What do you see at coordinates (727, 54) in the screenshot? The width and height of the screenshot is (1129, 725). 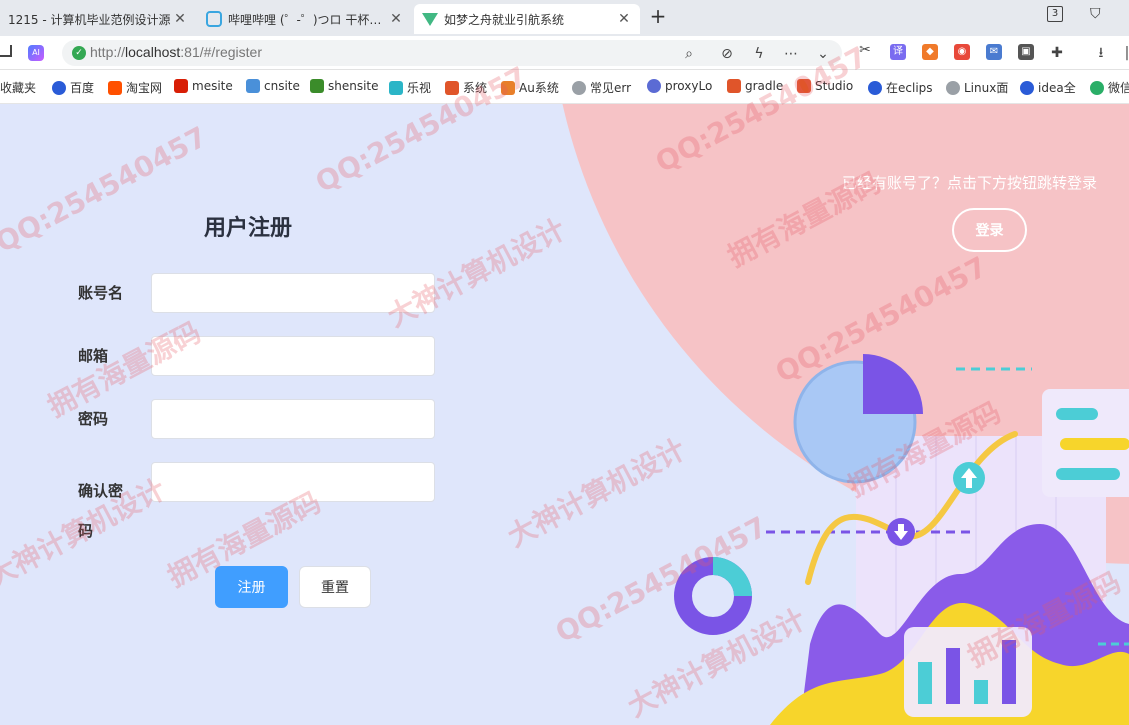 I see `compass-icon: ⊘` at bounding box center [727, 54].